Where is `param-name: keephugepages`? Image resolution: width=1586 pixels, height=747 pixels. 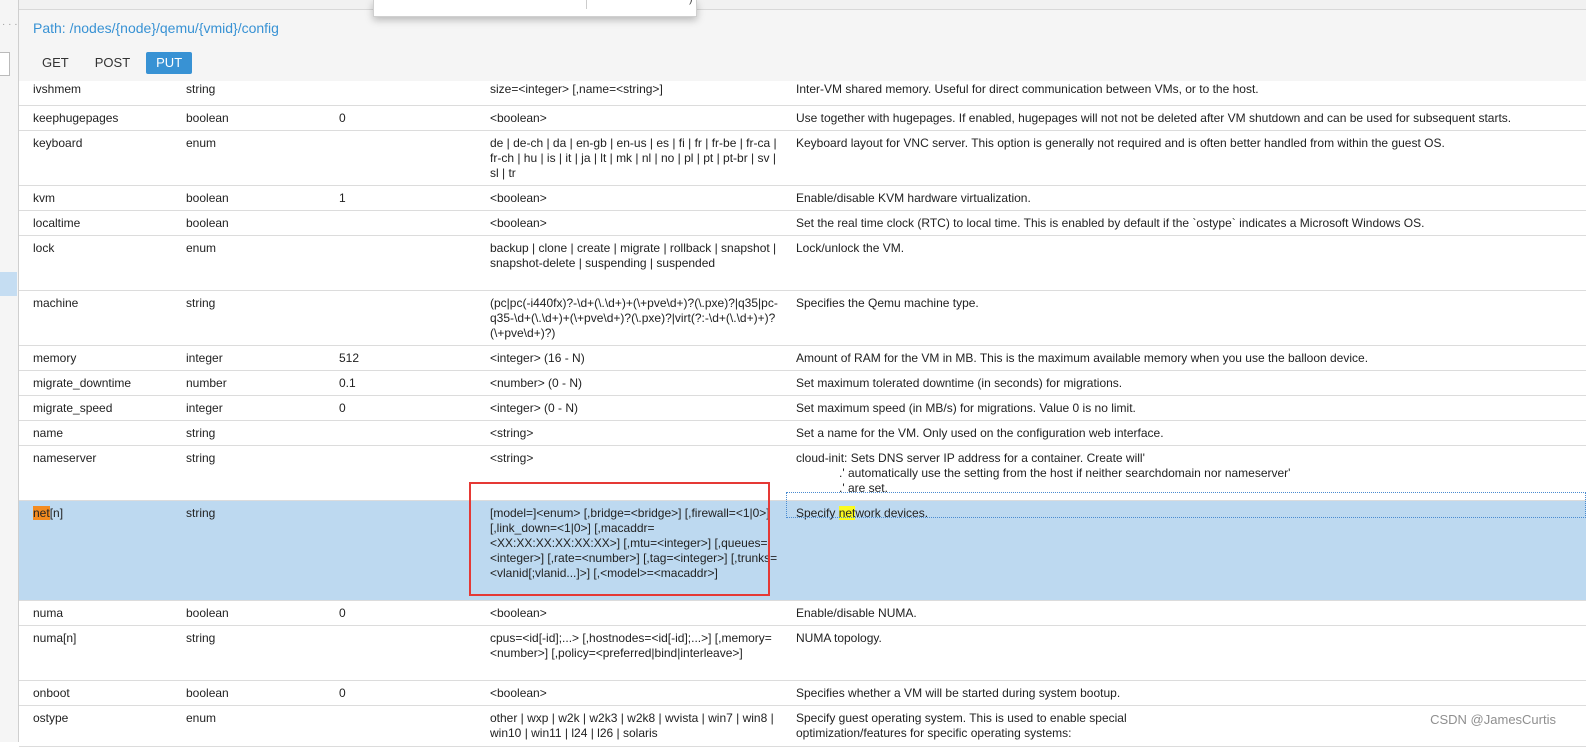 param-name: keephugepages is located at coordinates (76, 118).